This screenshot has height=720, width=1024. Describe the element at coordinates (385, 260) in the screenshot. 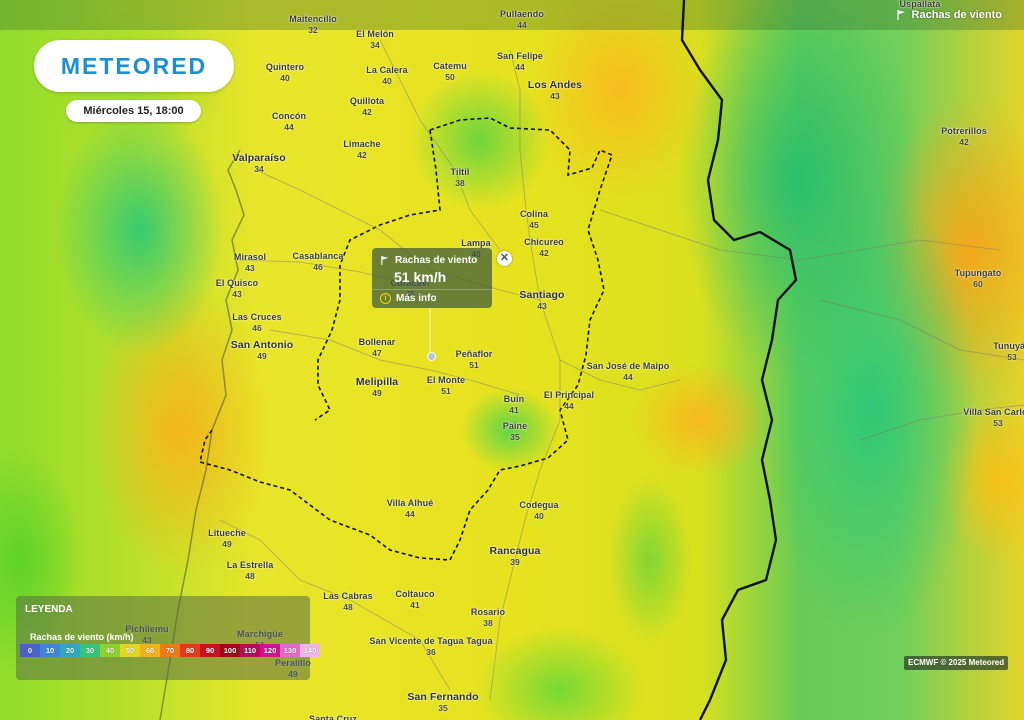

I see `wind-flag-icon` at that location.